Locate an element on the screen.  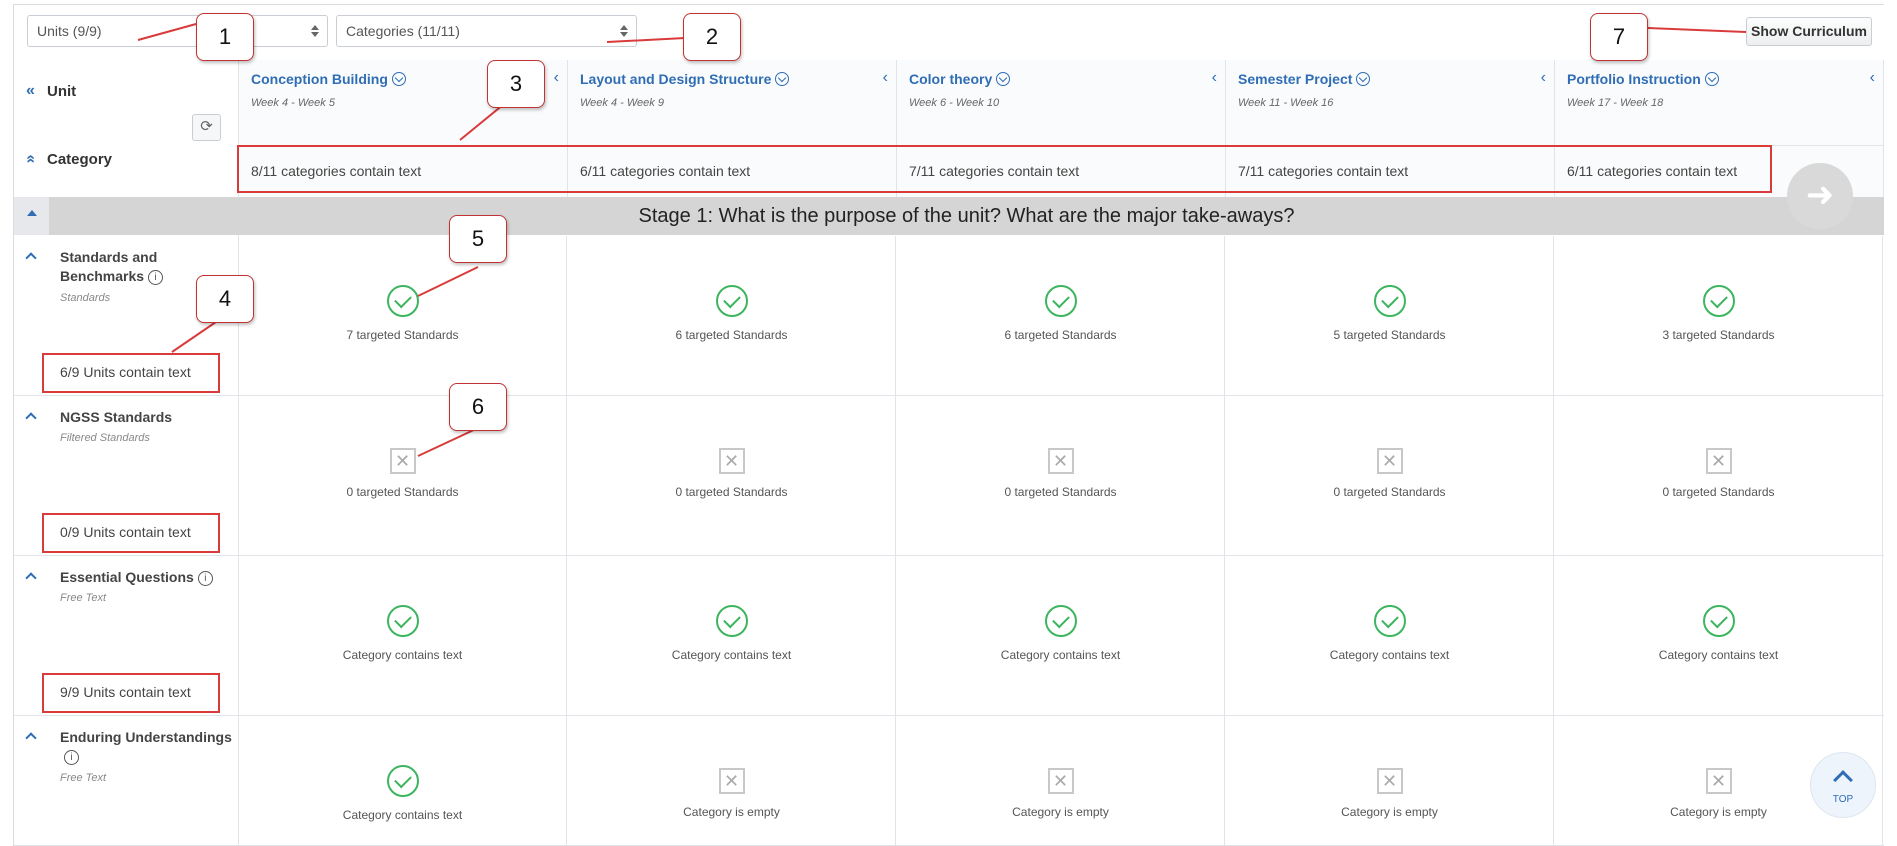
callout-4: 4 is located at coordinates (225, 299).